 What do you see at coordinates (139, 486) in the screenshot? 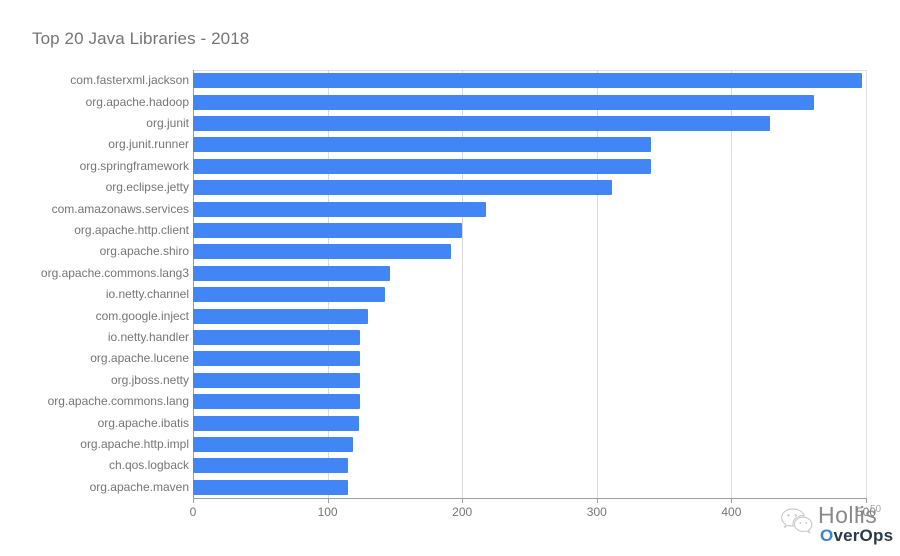
I see `category-label: org.apache.maven` at bounding box center [139, 486].